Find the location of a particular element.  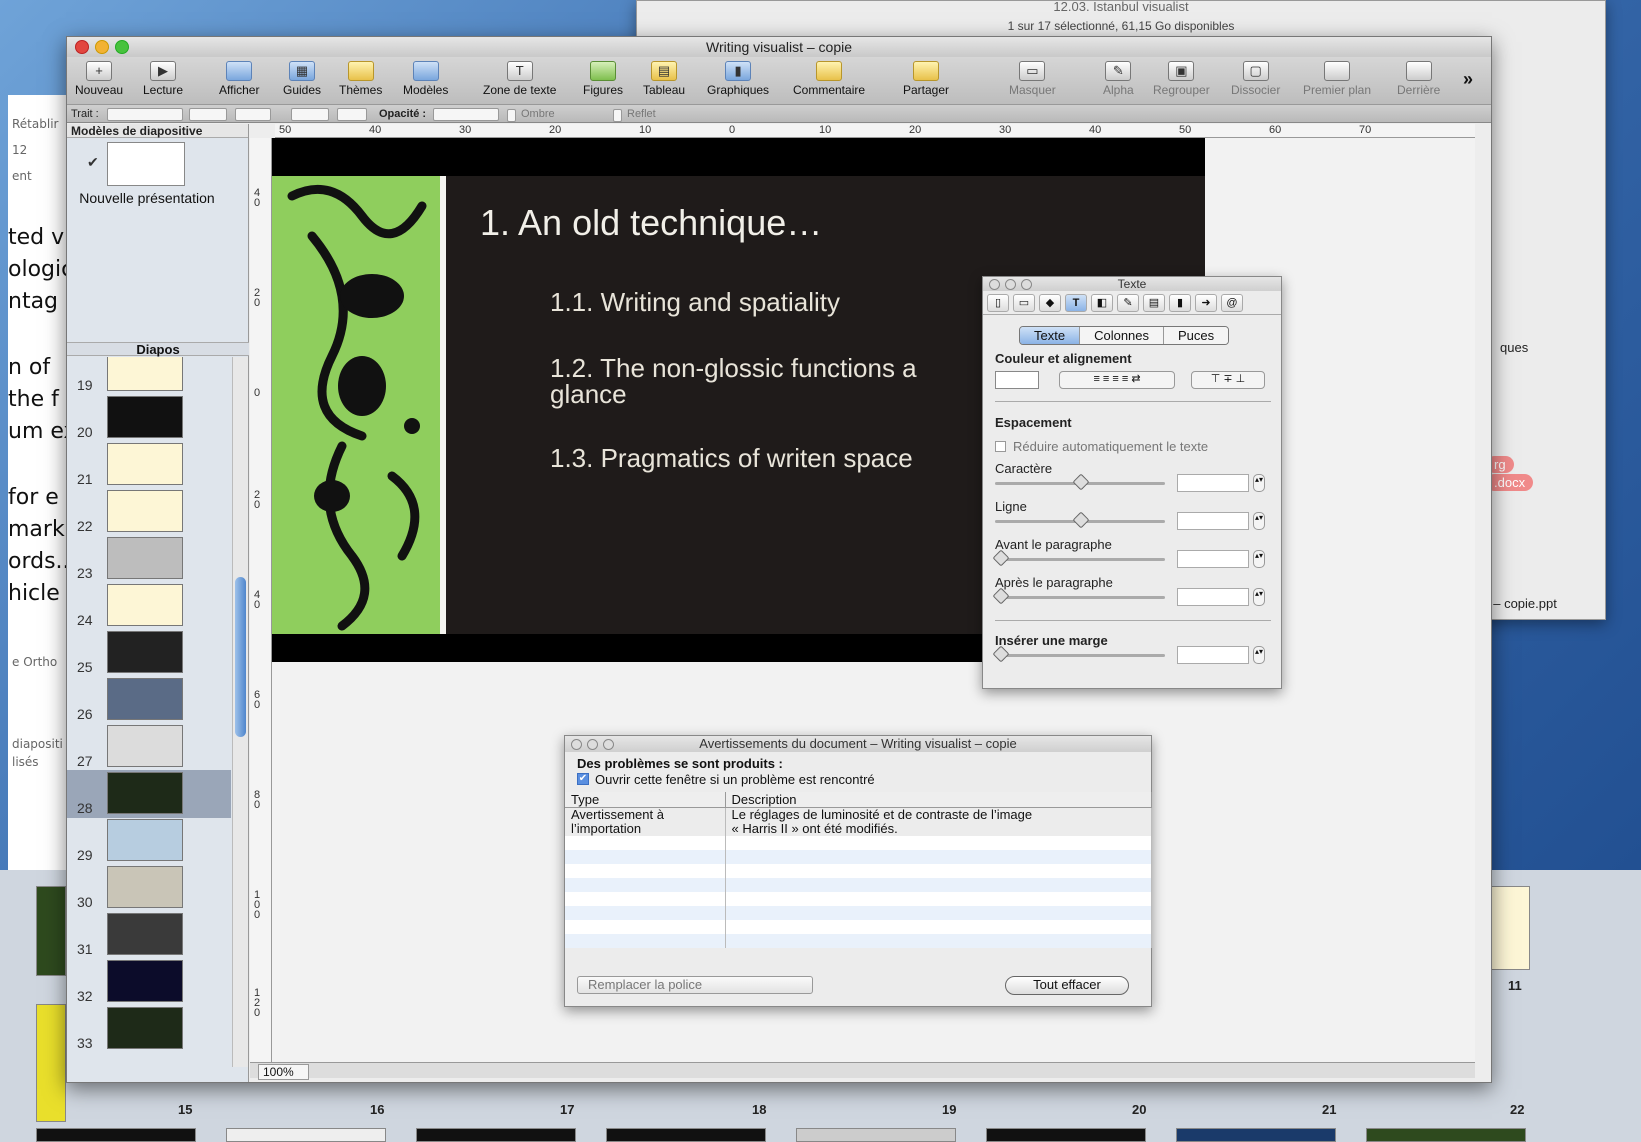

toolbar-modeles-button: Modèles is located at coordinates (425, 79).